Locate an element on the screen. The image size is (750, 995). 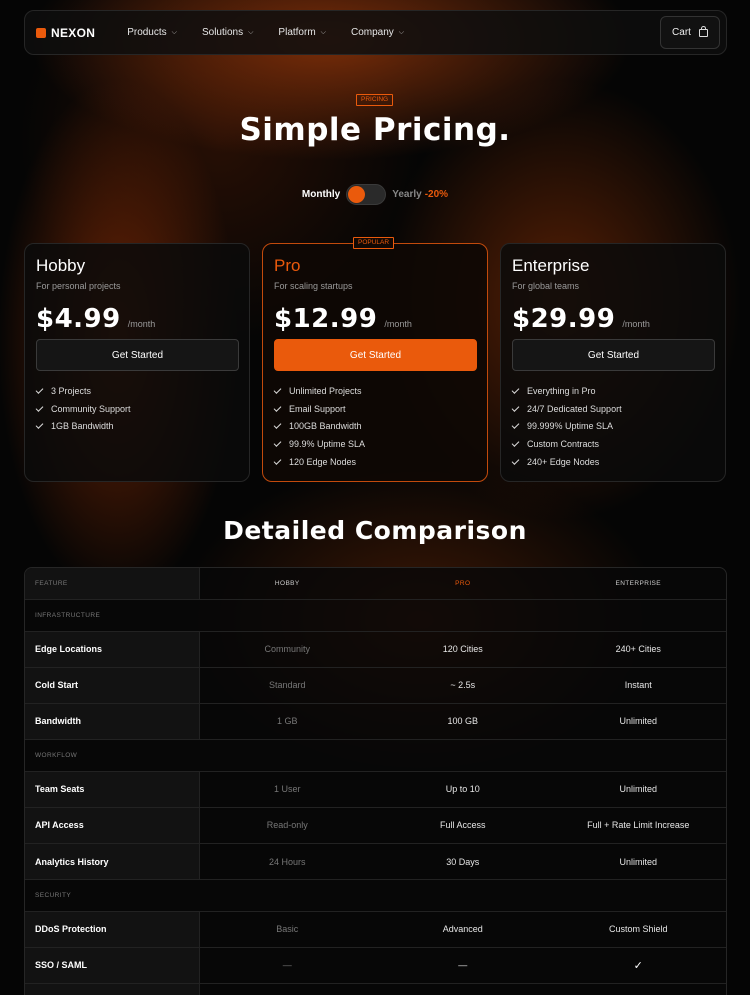
billing-toggle-row: Monthly Yearly -20% is located at coordinates (375, 194).